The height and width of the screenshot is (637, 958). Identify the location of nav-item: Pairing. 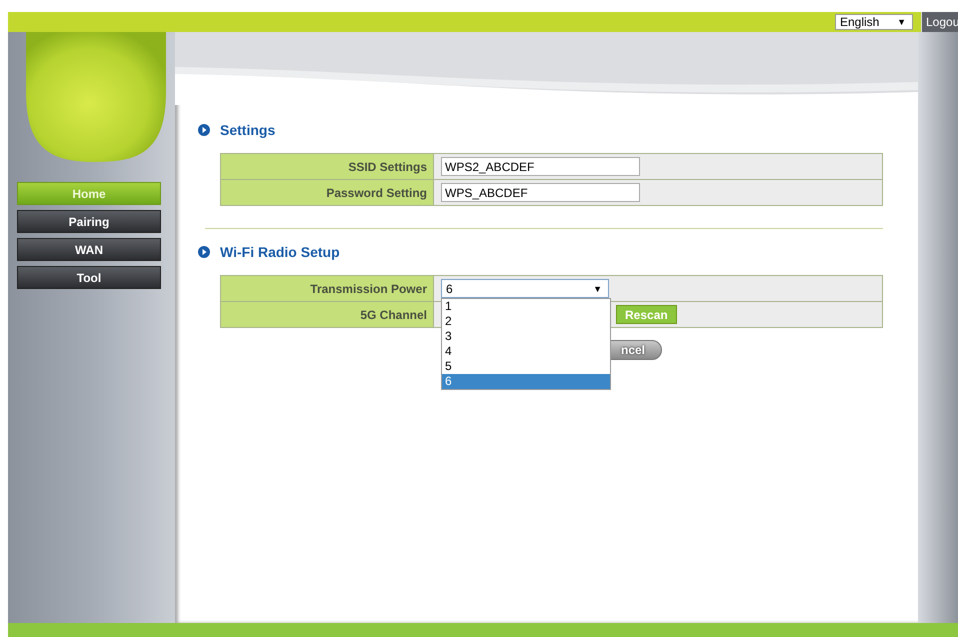
(89, 221).